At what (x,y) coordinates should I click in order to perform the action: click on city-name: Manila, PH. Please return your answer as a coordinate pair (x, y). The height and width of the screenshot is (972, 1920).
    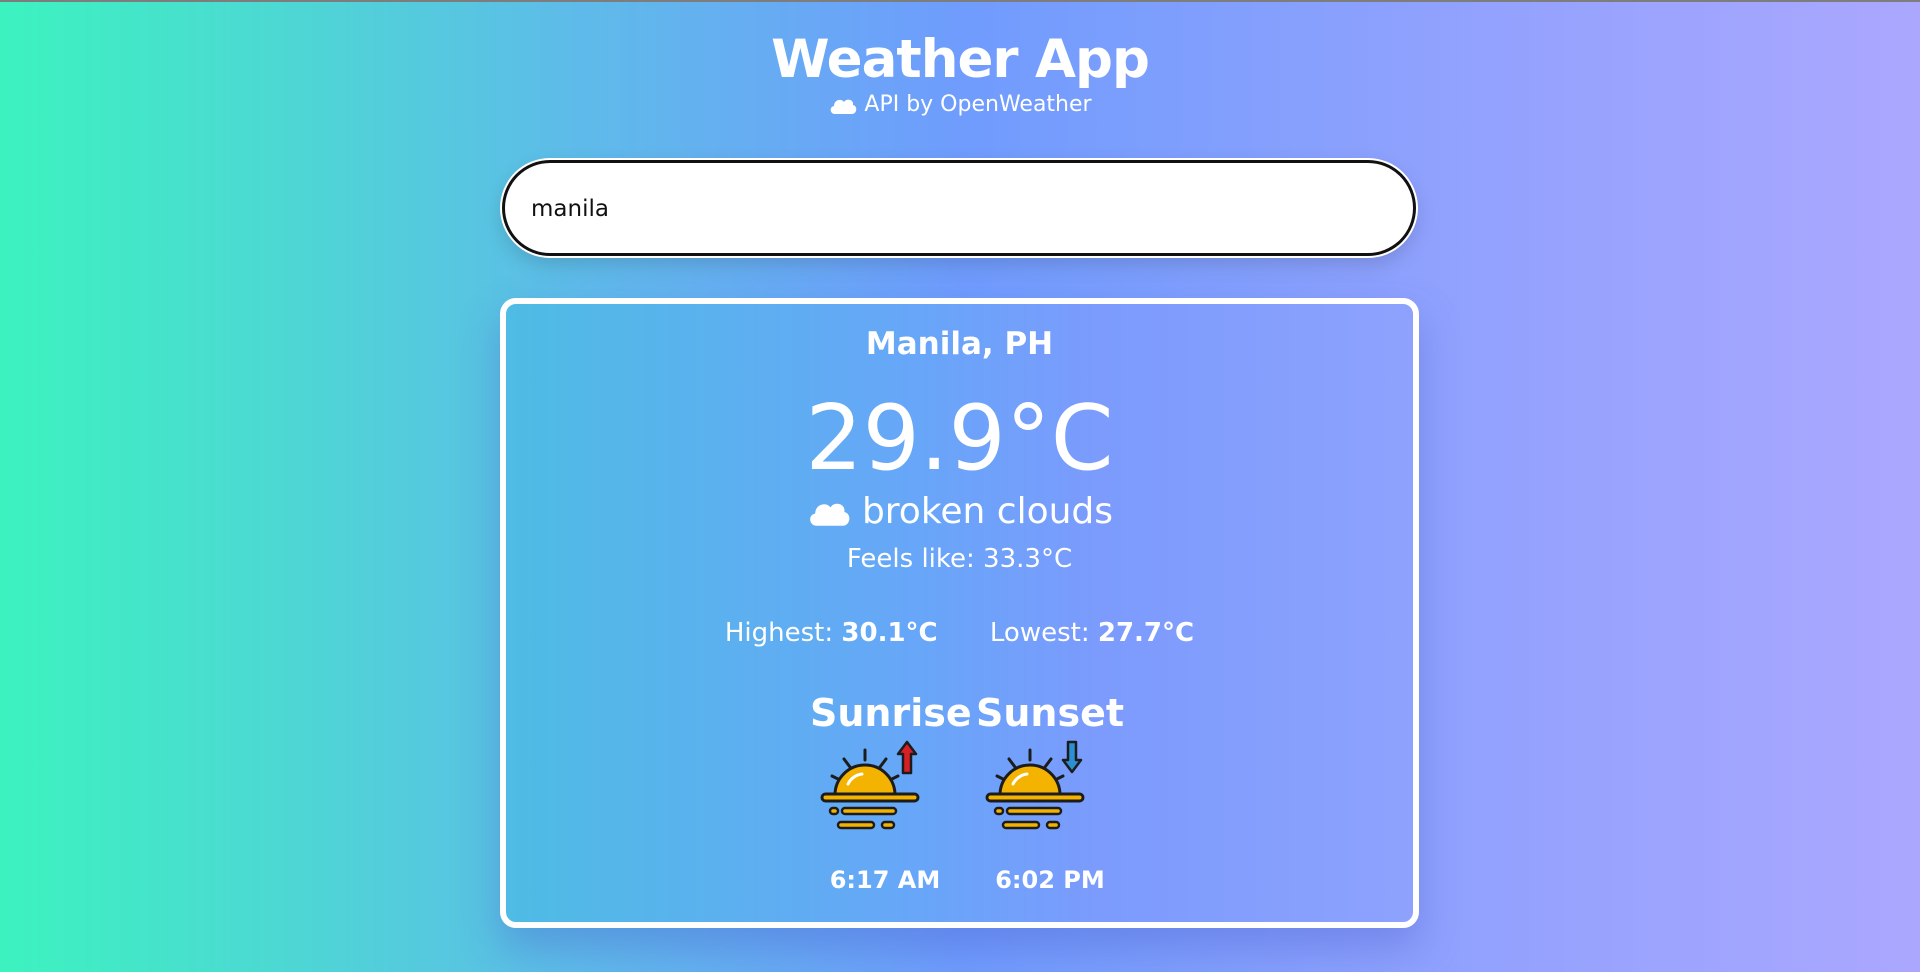
    Looking at the image, I should click on (959, 344).